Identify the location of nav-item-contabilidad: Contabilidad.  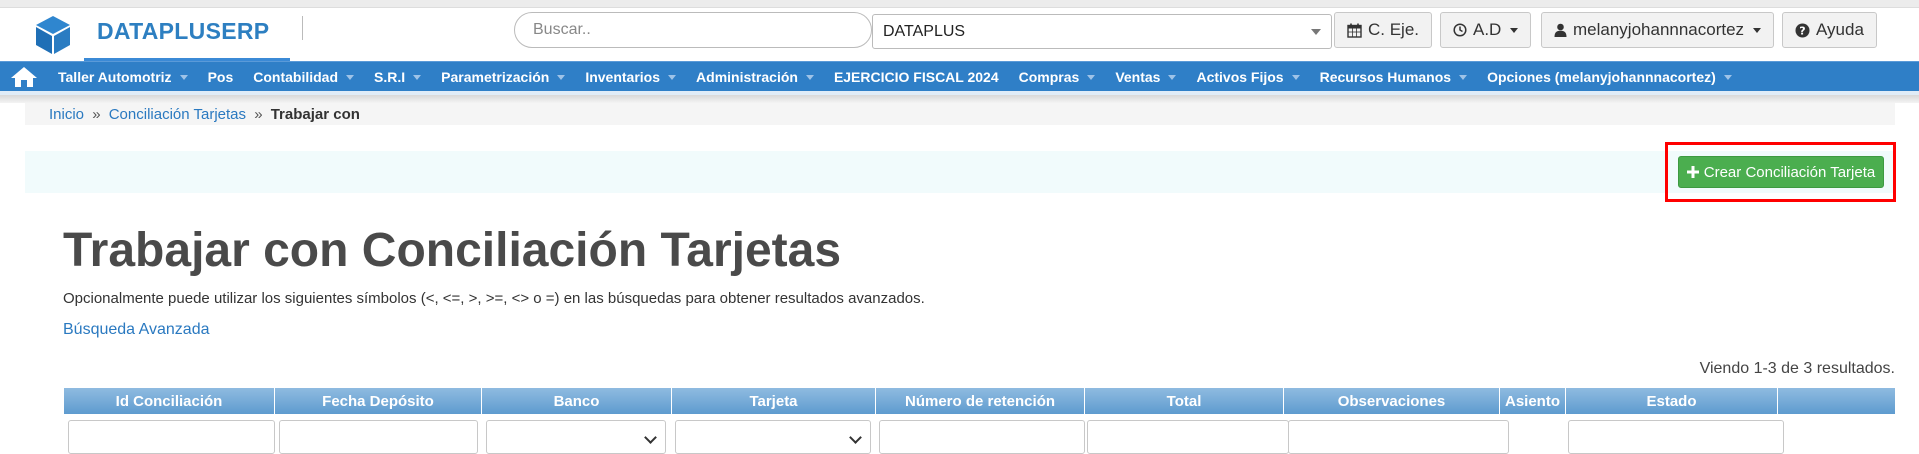
(304, 77).